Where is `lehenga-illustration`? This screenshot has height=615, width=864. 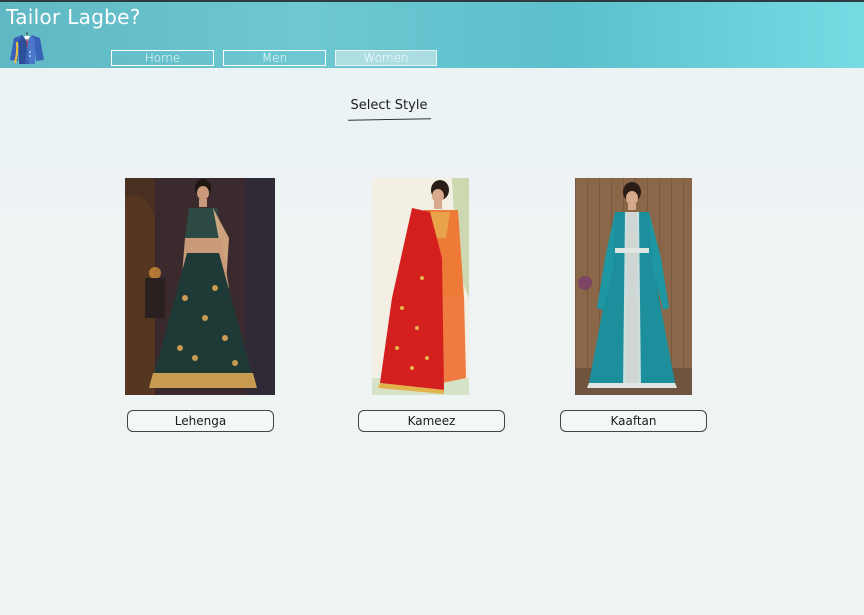
lehenga-illustration is located at coordinates (200, 286).